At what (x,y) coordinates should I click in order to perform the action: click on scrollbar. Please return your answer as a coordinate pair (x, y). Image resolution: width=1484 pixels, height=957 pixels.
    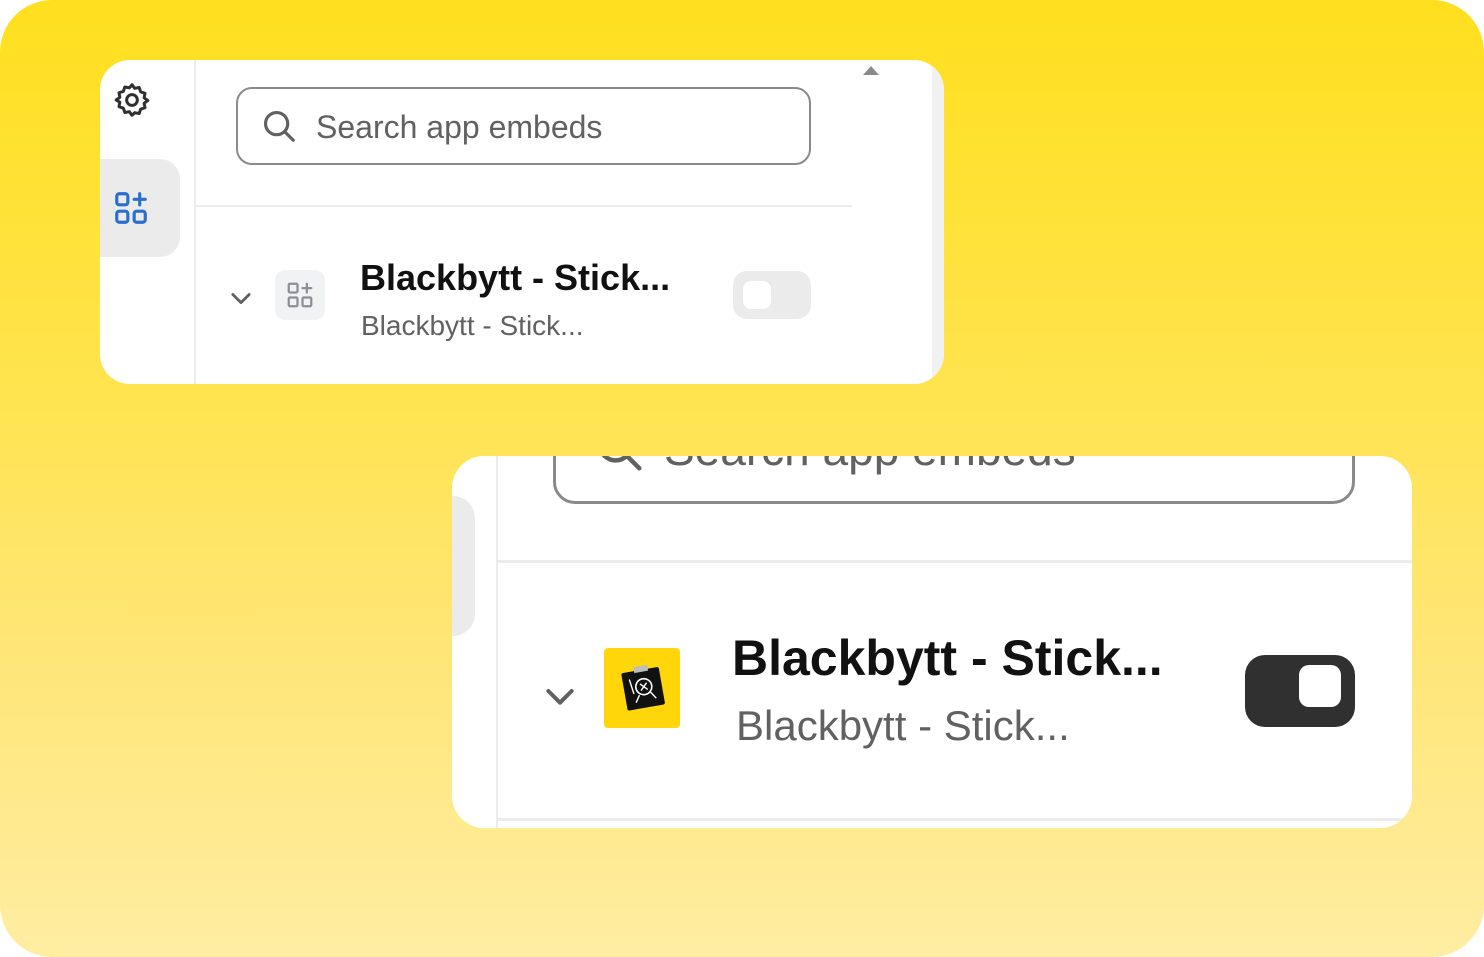
    Looking at the image, I should click on (938, 222).